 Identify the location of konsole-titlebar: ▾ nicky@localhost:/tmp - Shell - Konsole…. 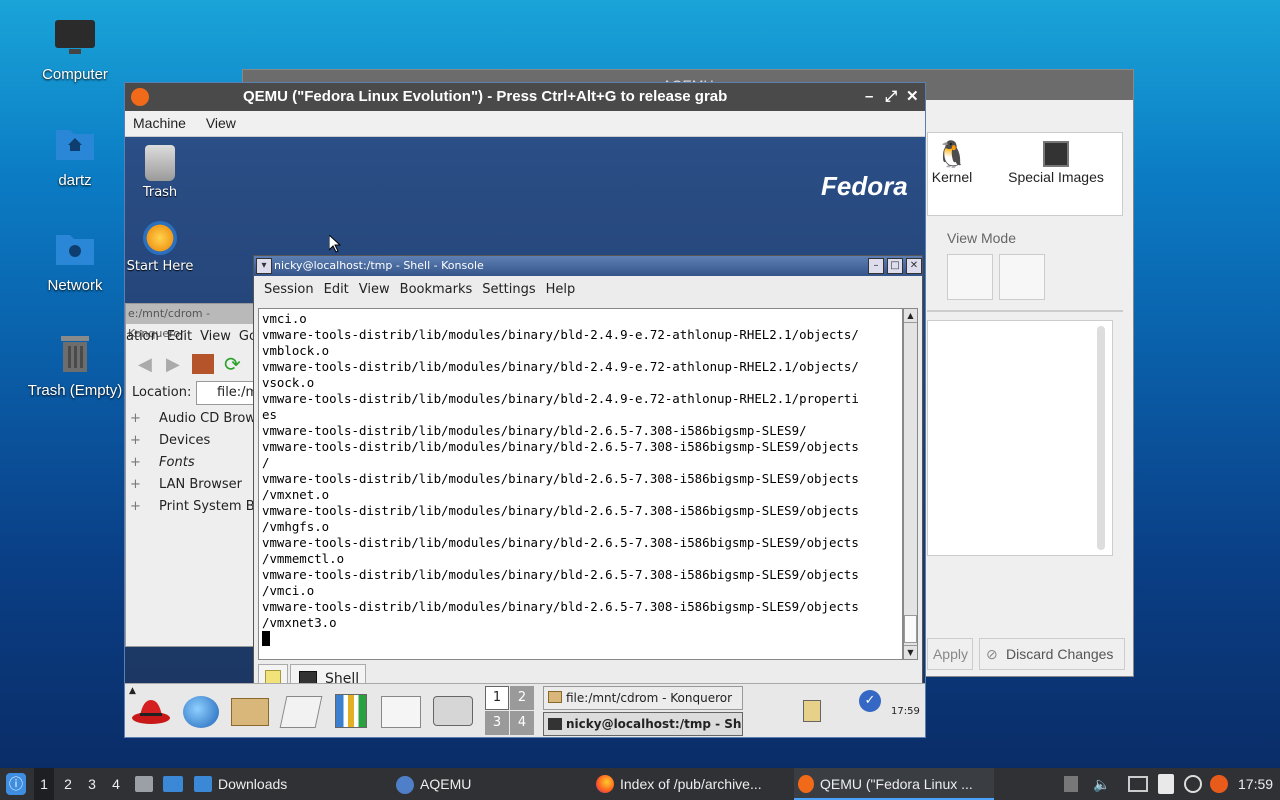
(588, 266).